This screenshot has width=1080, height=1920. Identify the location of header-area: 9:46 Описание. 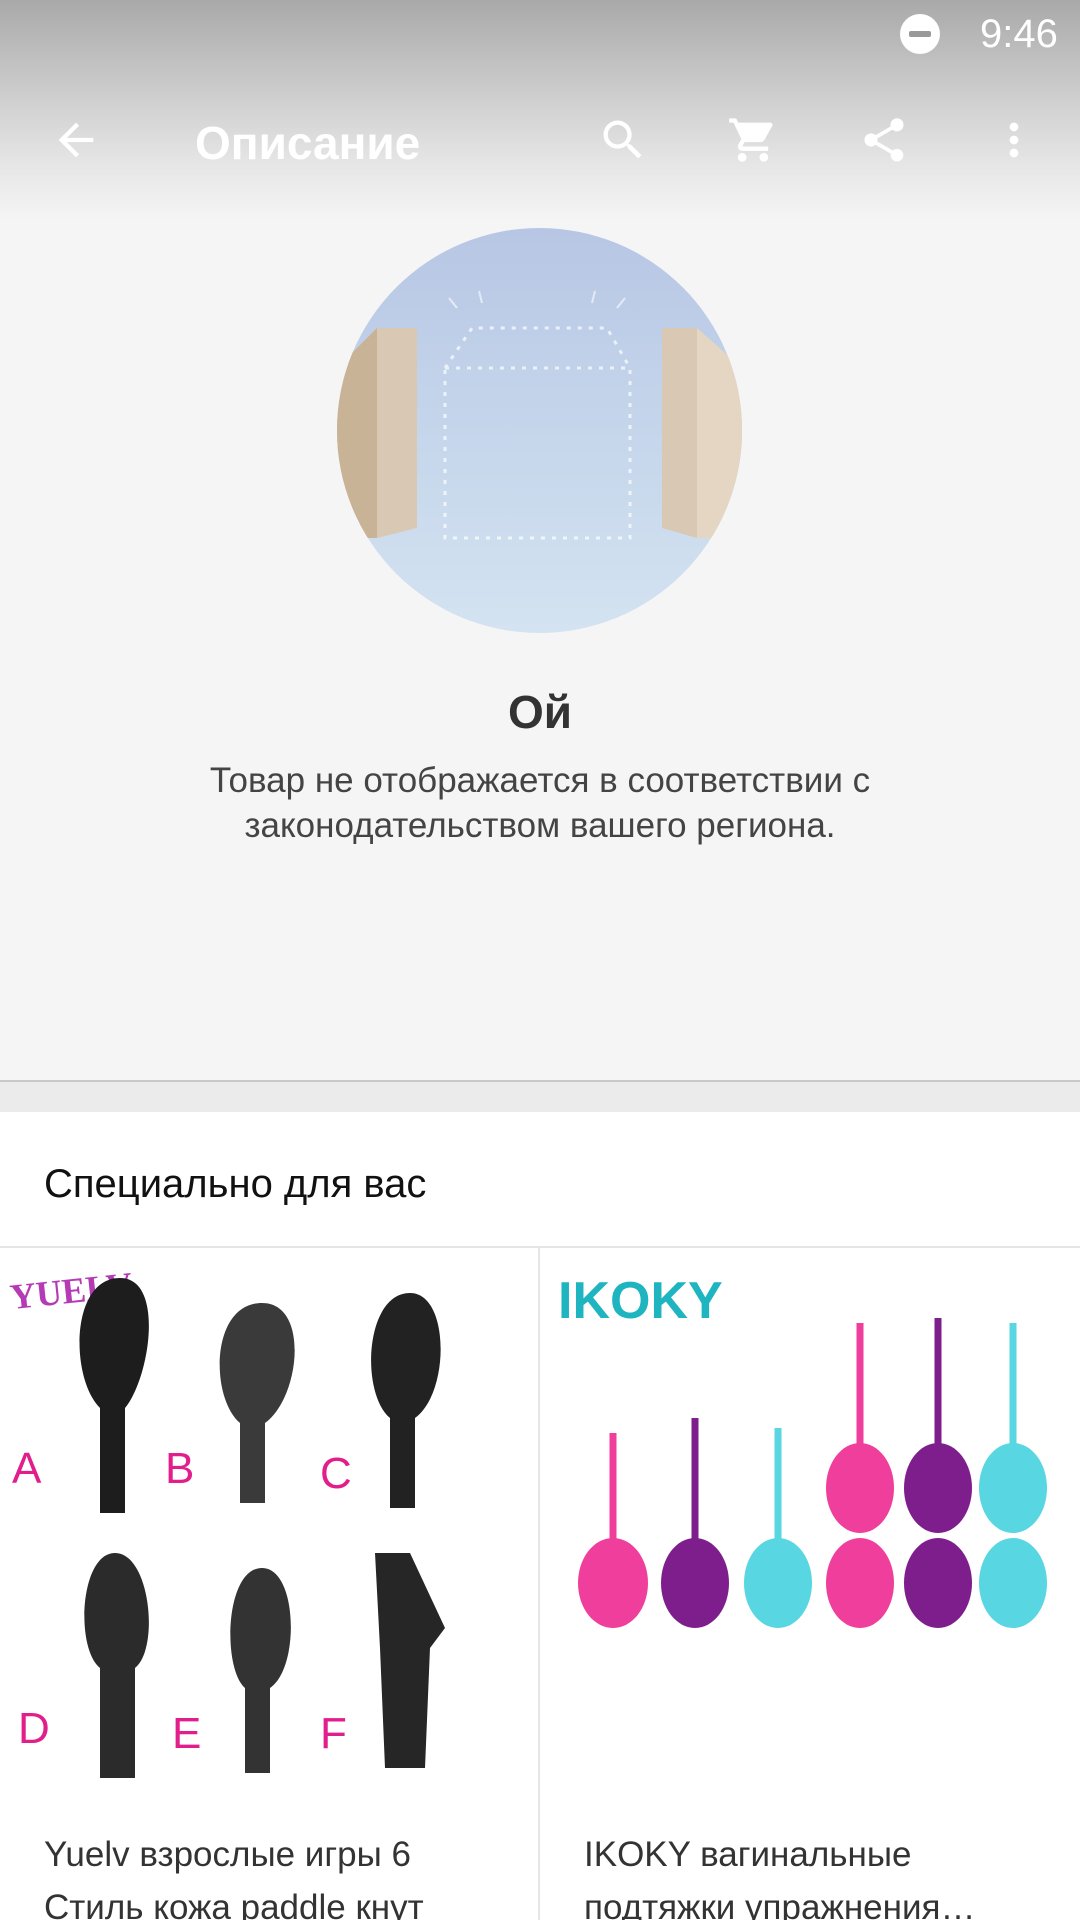
(540, 110).